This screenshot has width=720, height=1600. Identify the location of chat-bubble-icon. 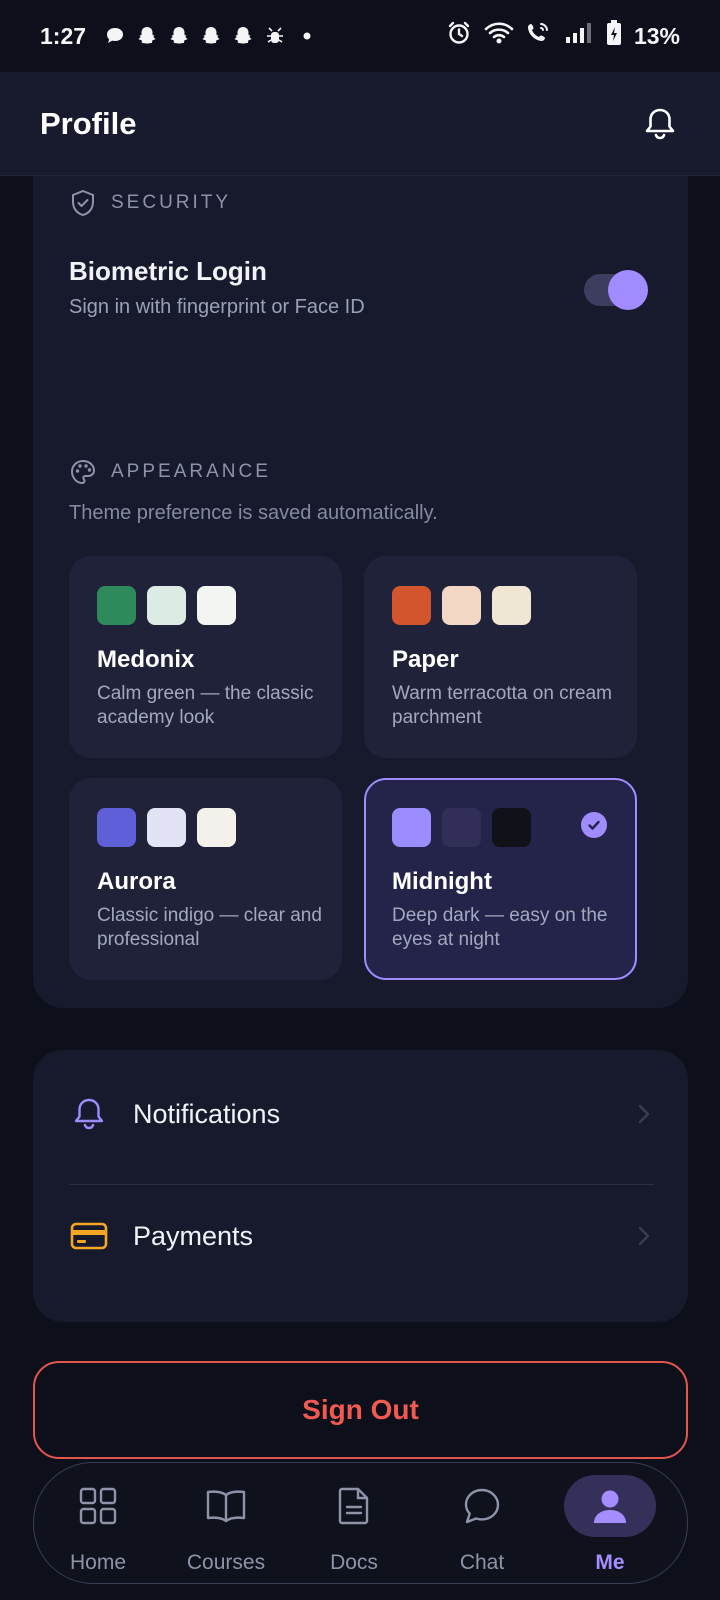
(115, 36).